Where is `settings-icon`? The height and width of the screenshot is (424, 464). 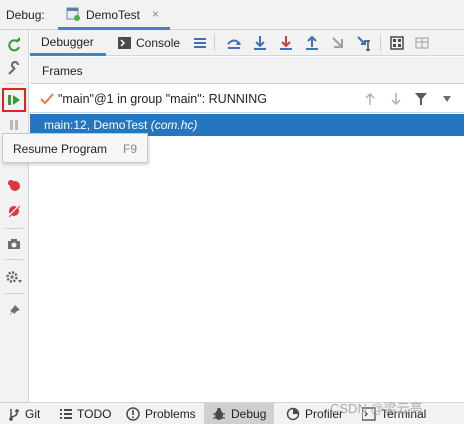
settings-icon is located at coordinates (14, 277).